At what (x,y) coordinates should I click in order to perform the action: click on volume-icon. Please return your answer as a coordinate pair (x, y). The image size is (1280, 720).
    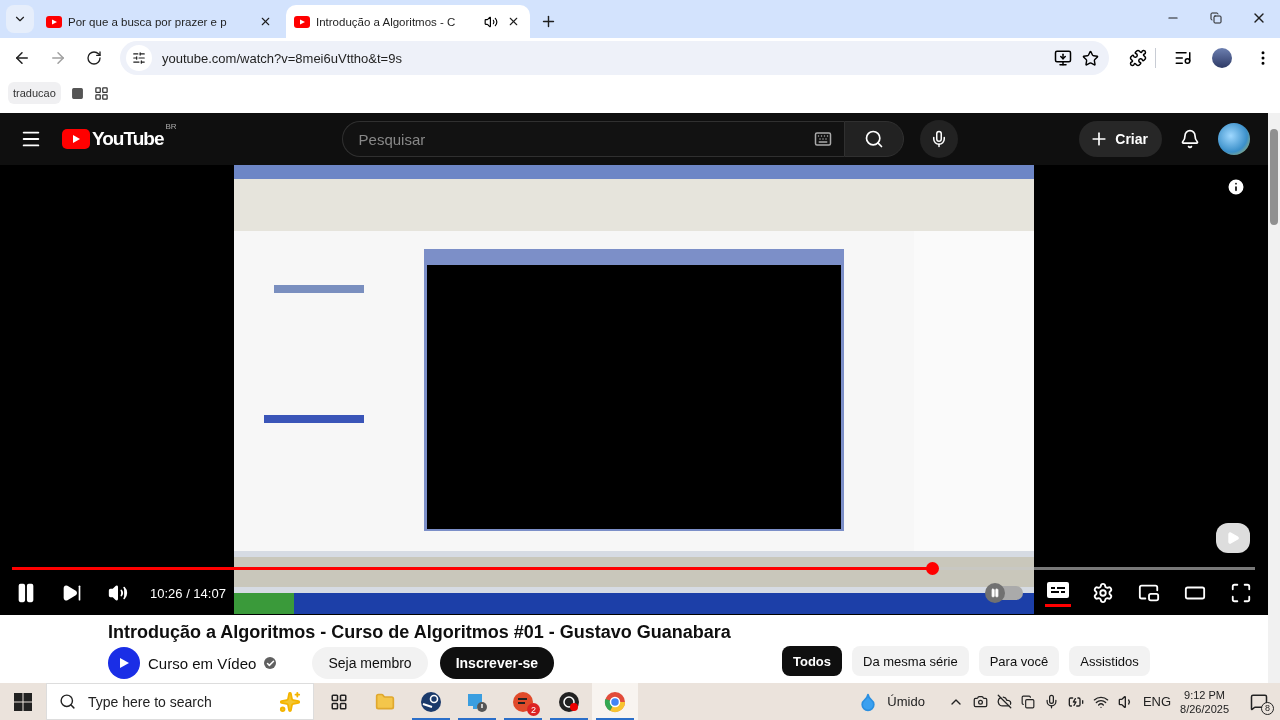
    Looking at the image, I should click on (118, 593).